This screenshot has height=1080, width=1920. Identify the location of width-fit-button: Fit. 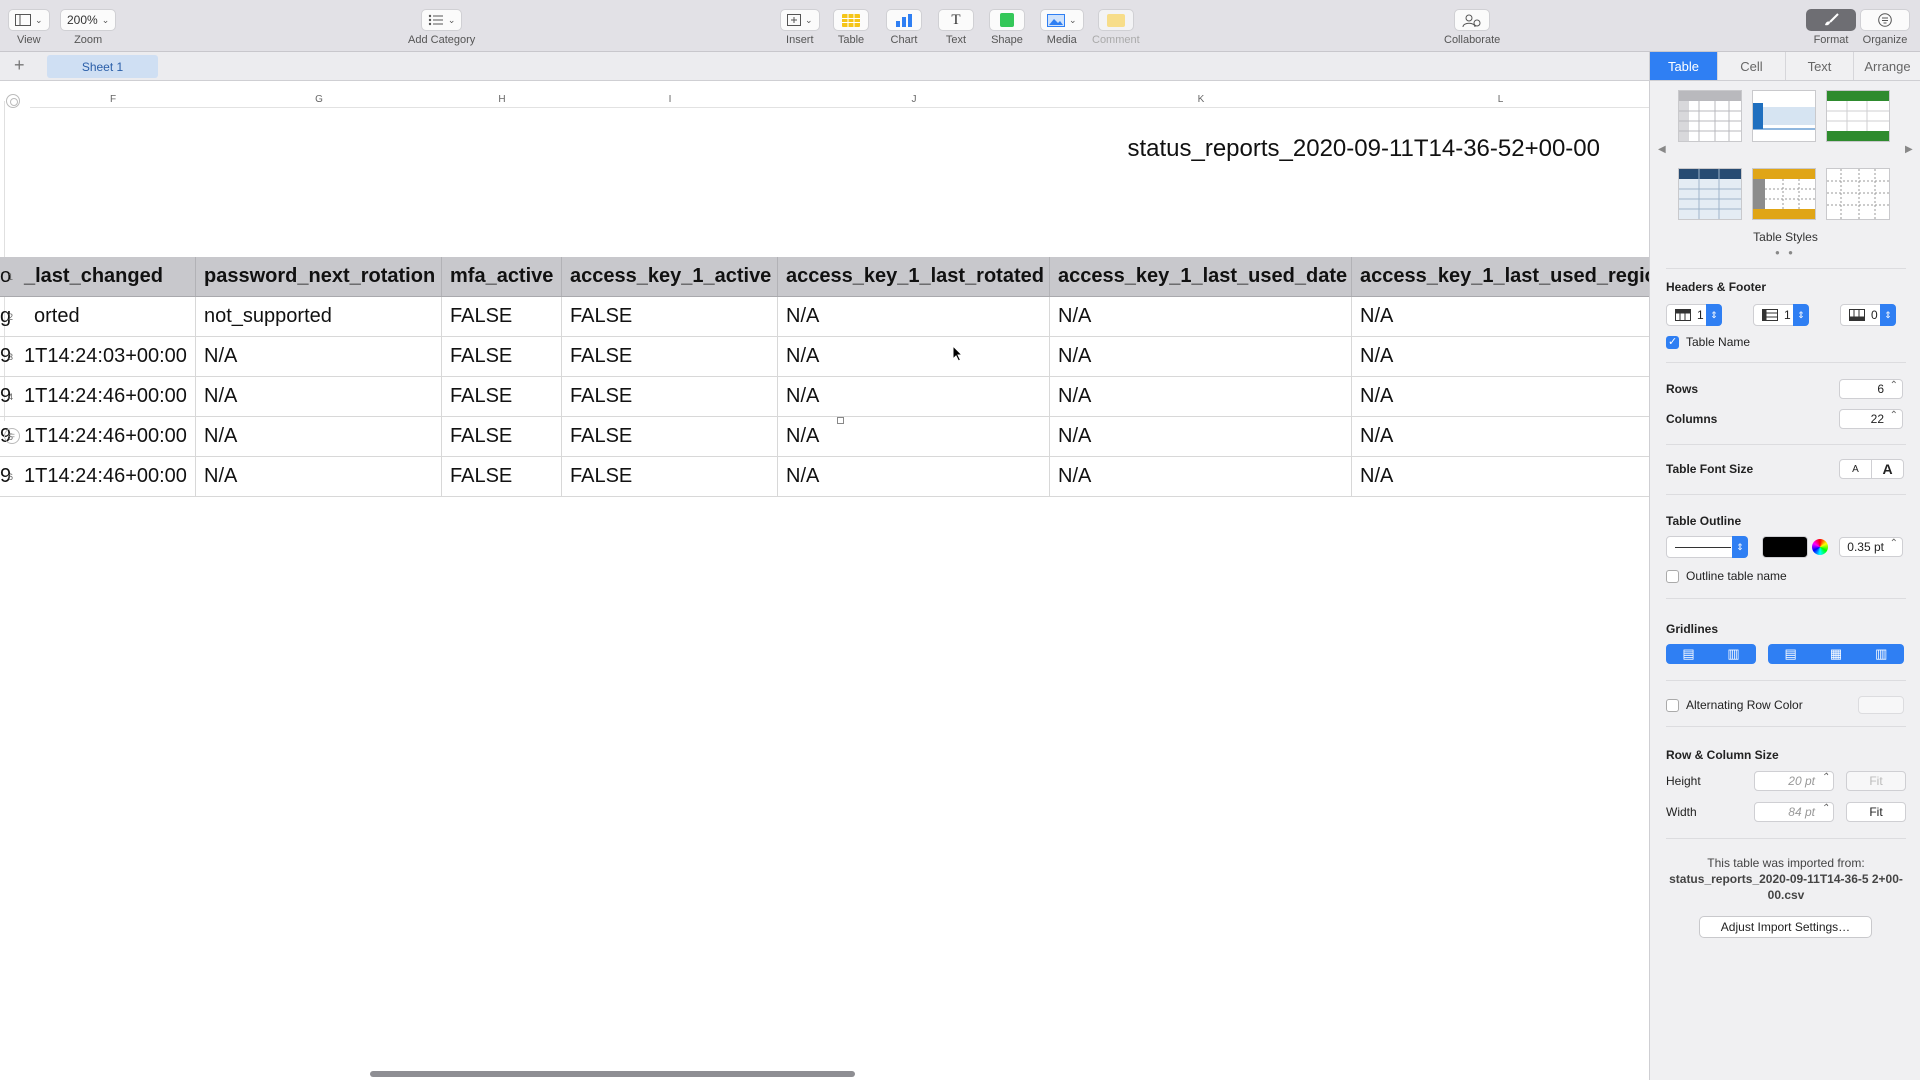
(1876, 812).